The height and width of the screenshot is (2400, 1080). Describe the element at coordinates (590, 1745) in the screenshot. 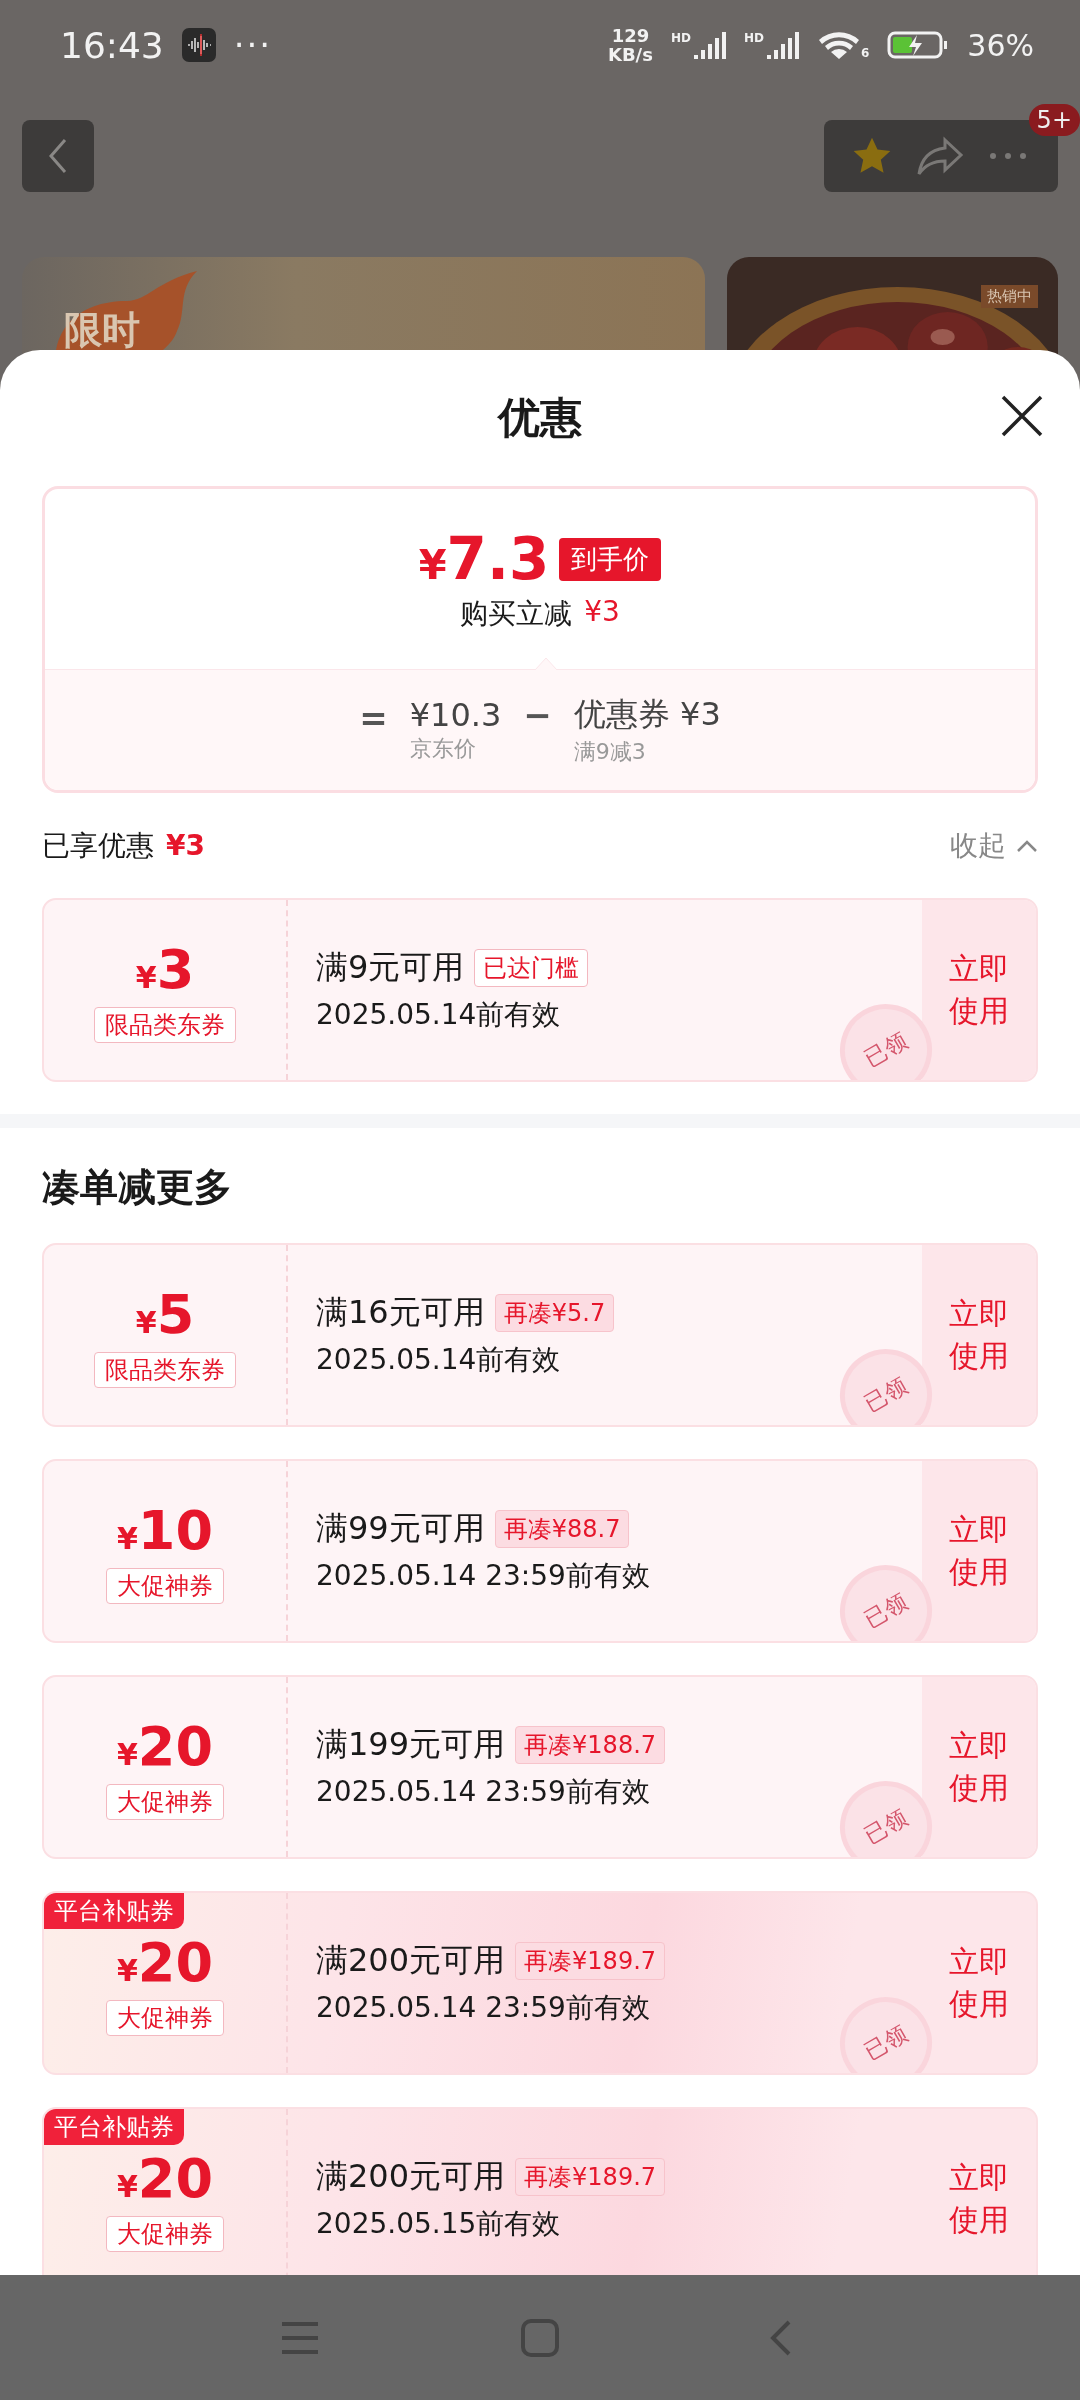

I see `coupon-status-tag: 再凑¥188.7` at that location.